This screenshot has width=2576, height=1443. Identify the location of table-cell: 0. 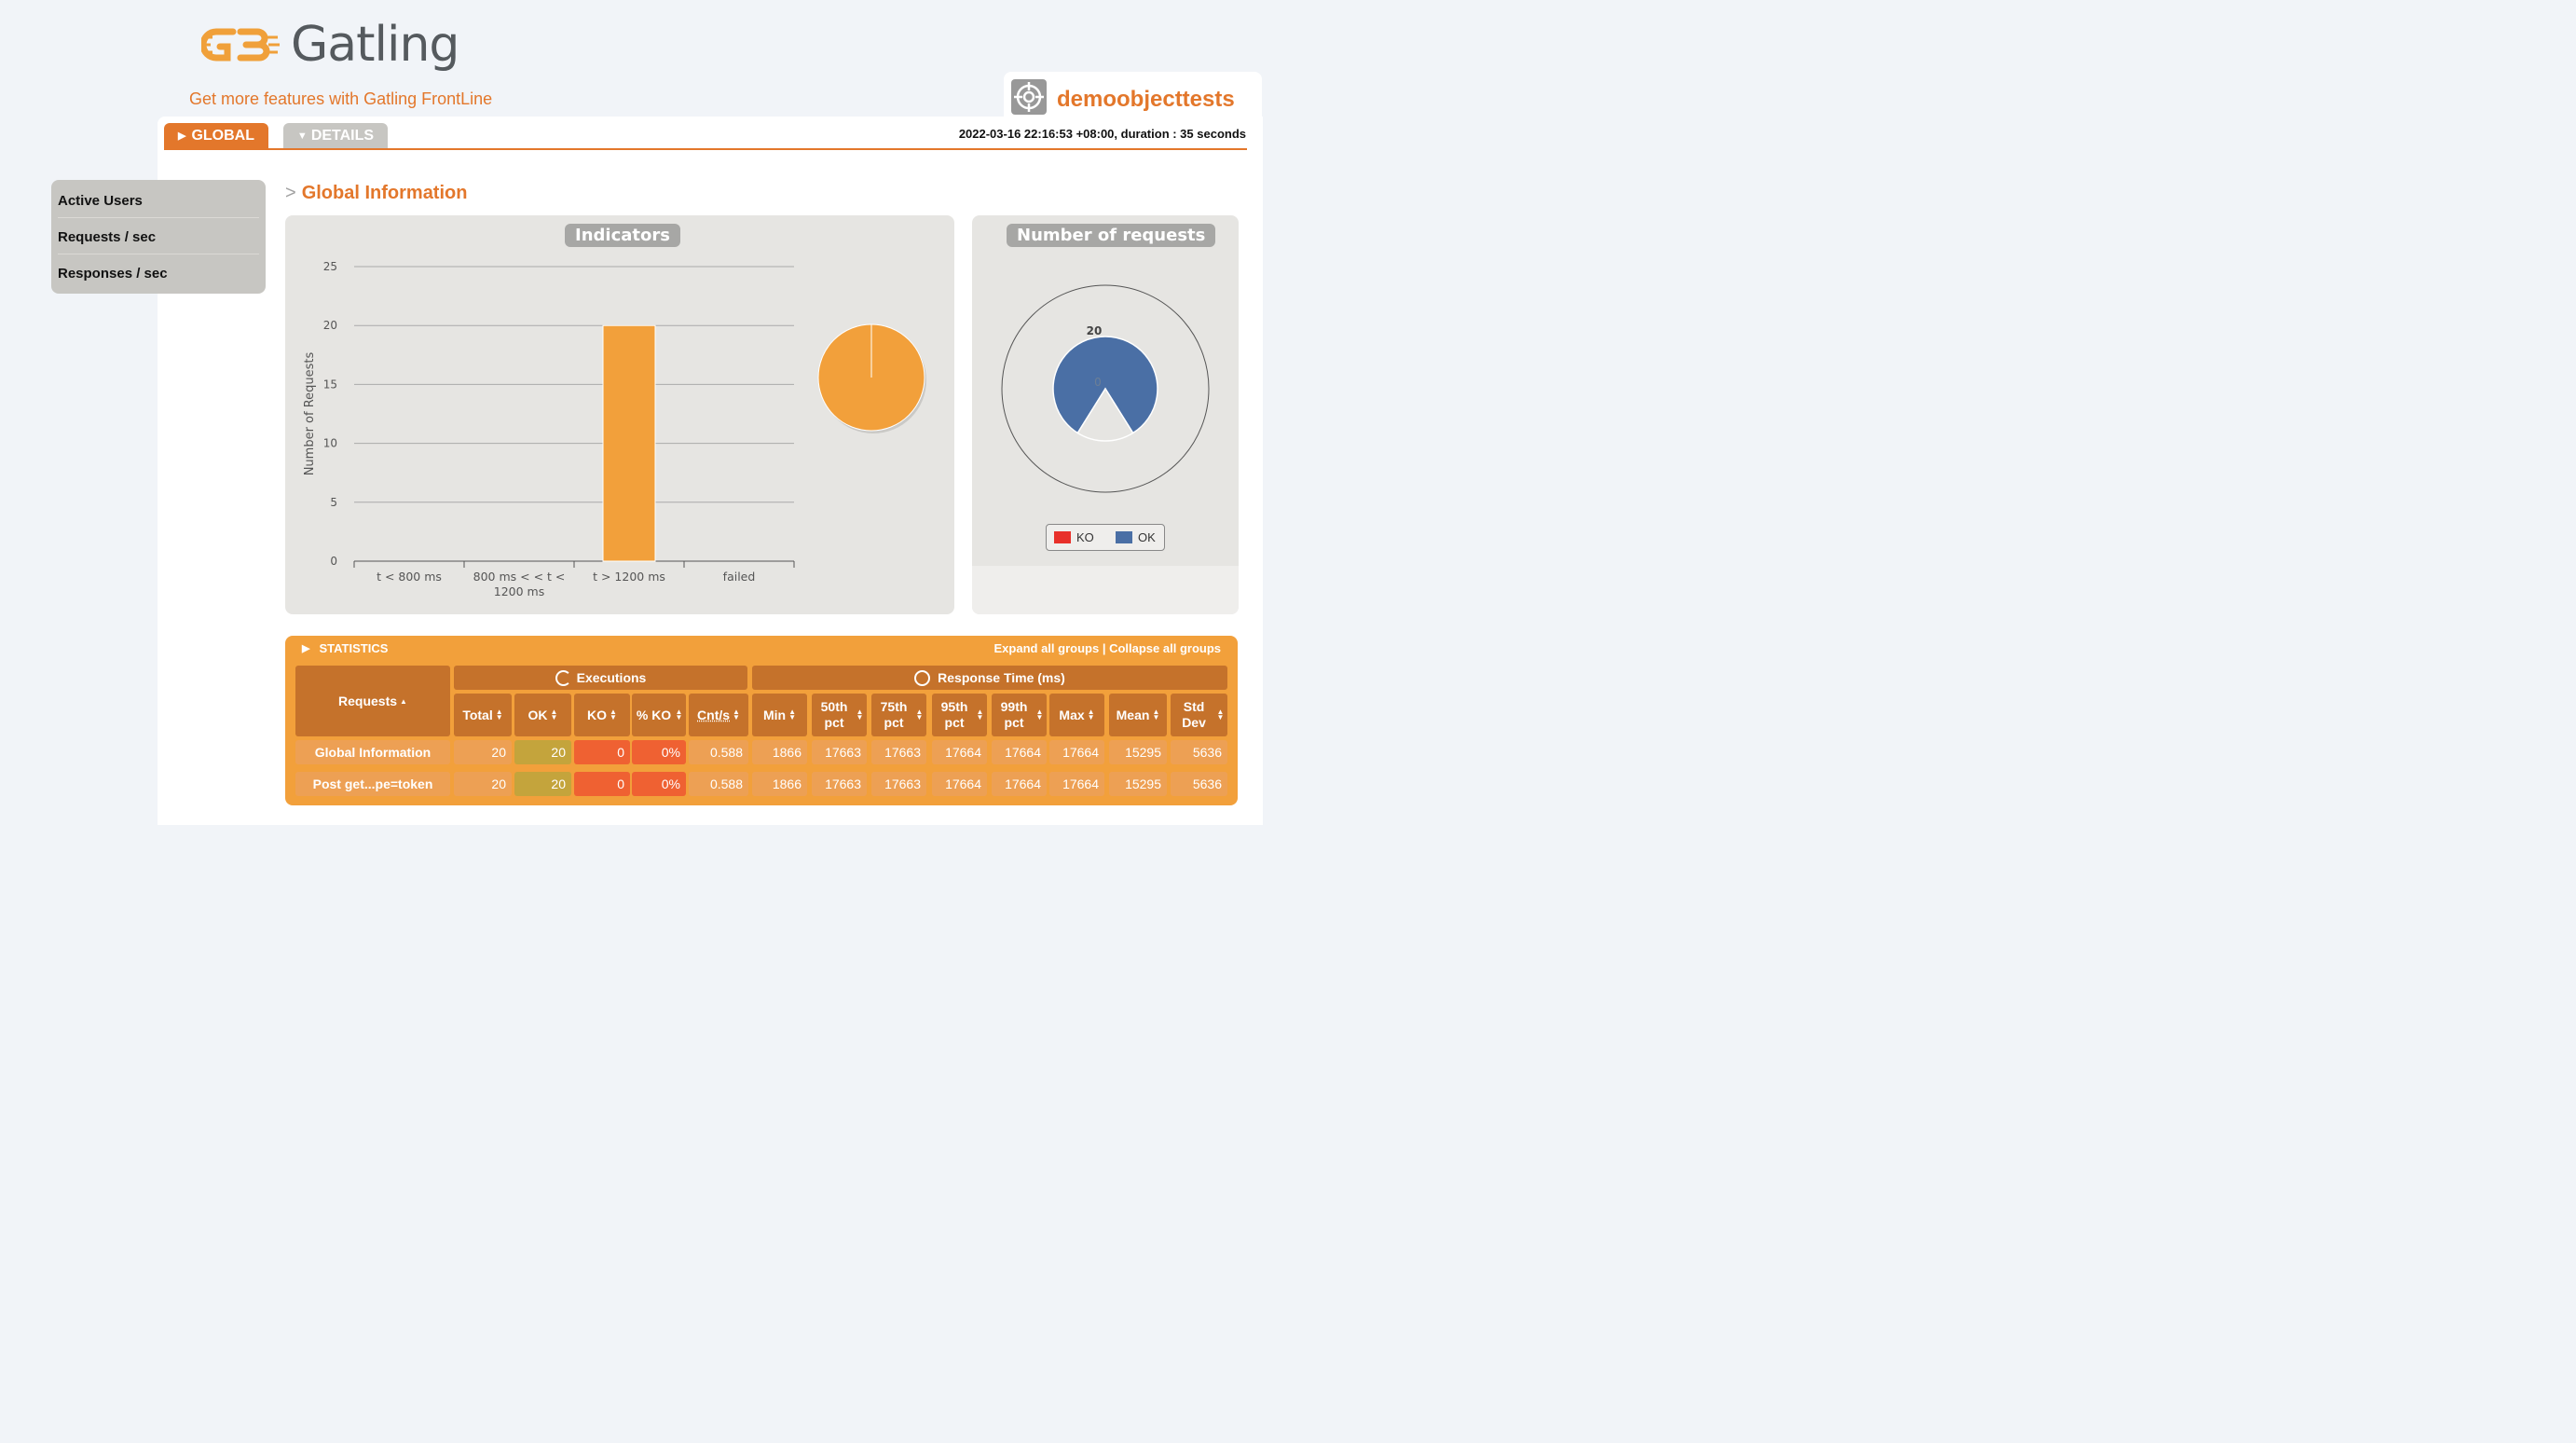
(602, 752).